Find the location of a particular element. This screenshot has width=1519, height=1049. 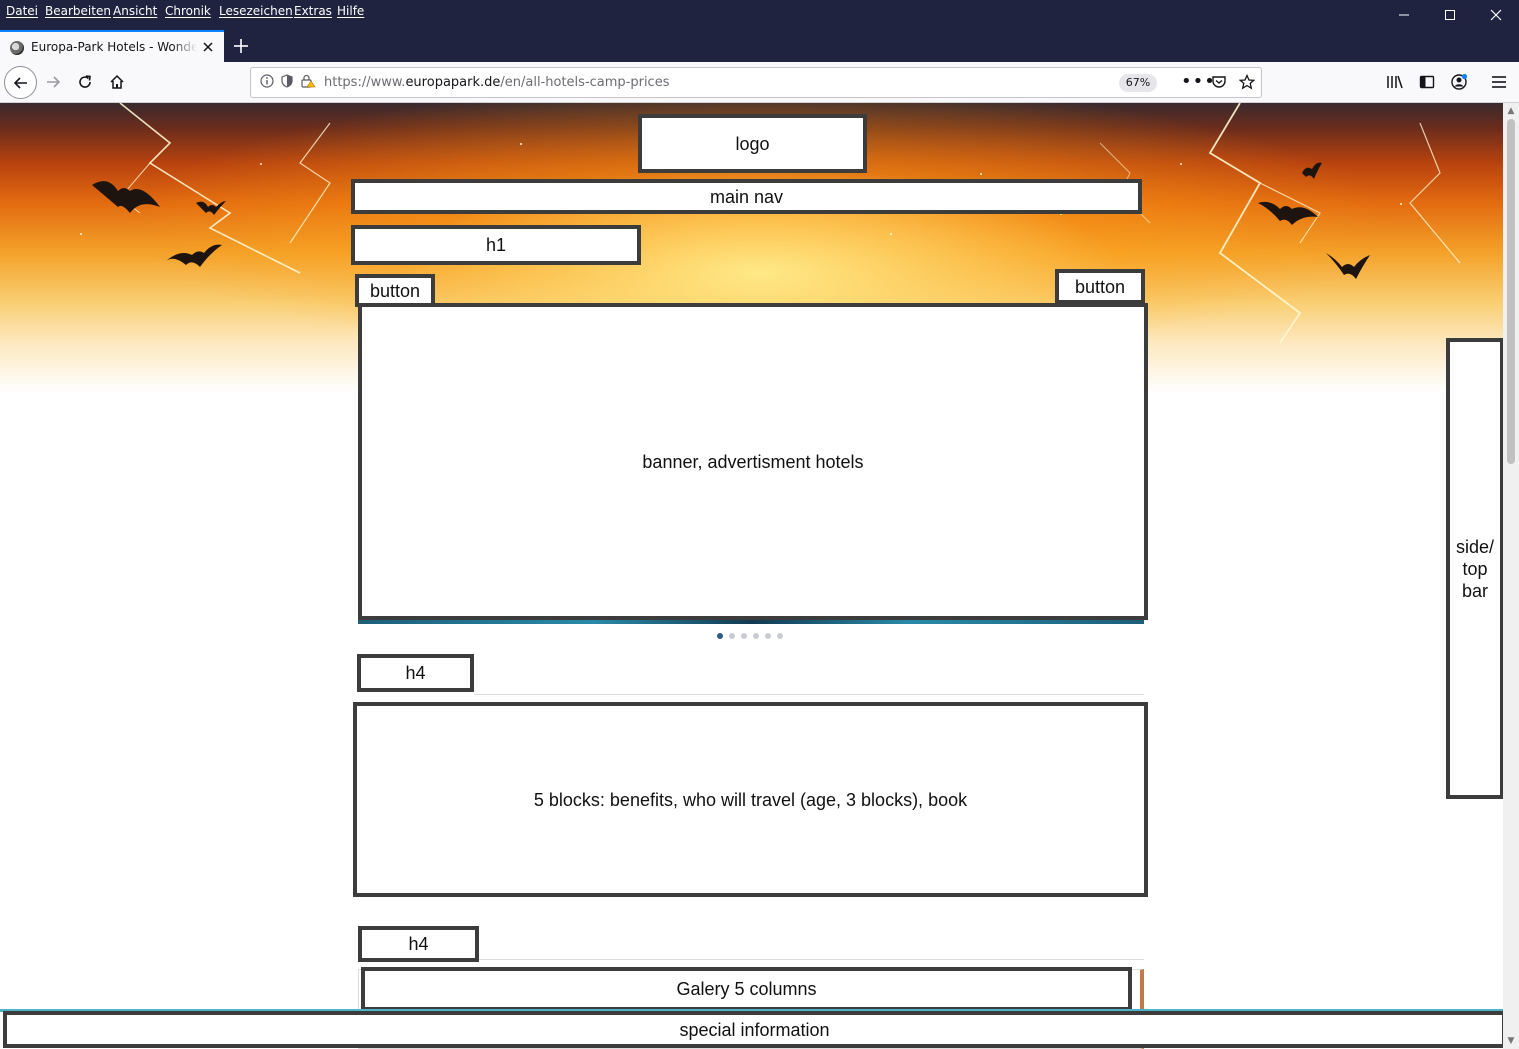

scrollbar-thumb is located at coordinates (1511, 291).